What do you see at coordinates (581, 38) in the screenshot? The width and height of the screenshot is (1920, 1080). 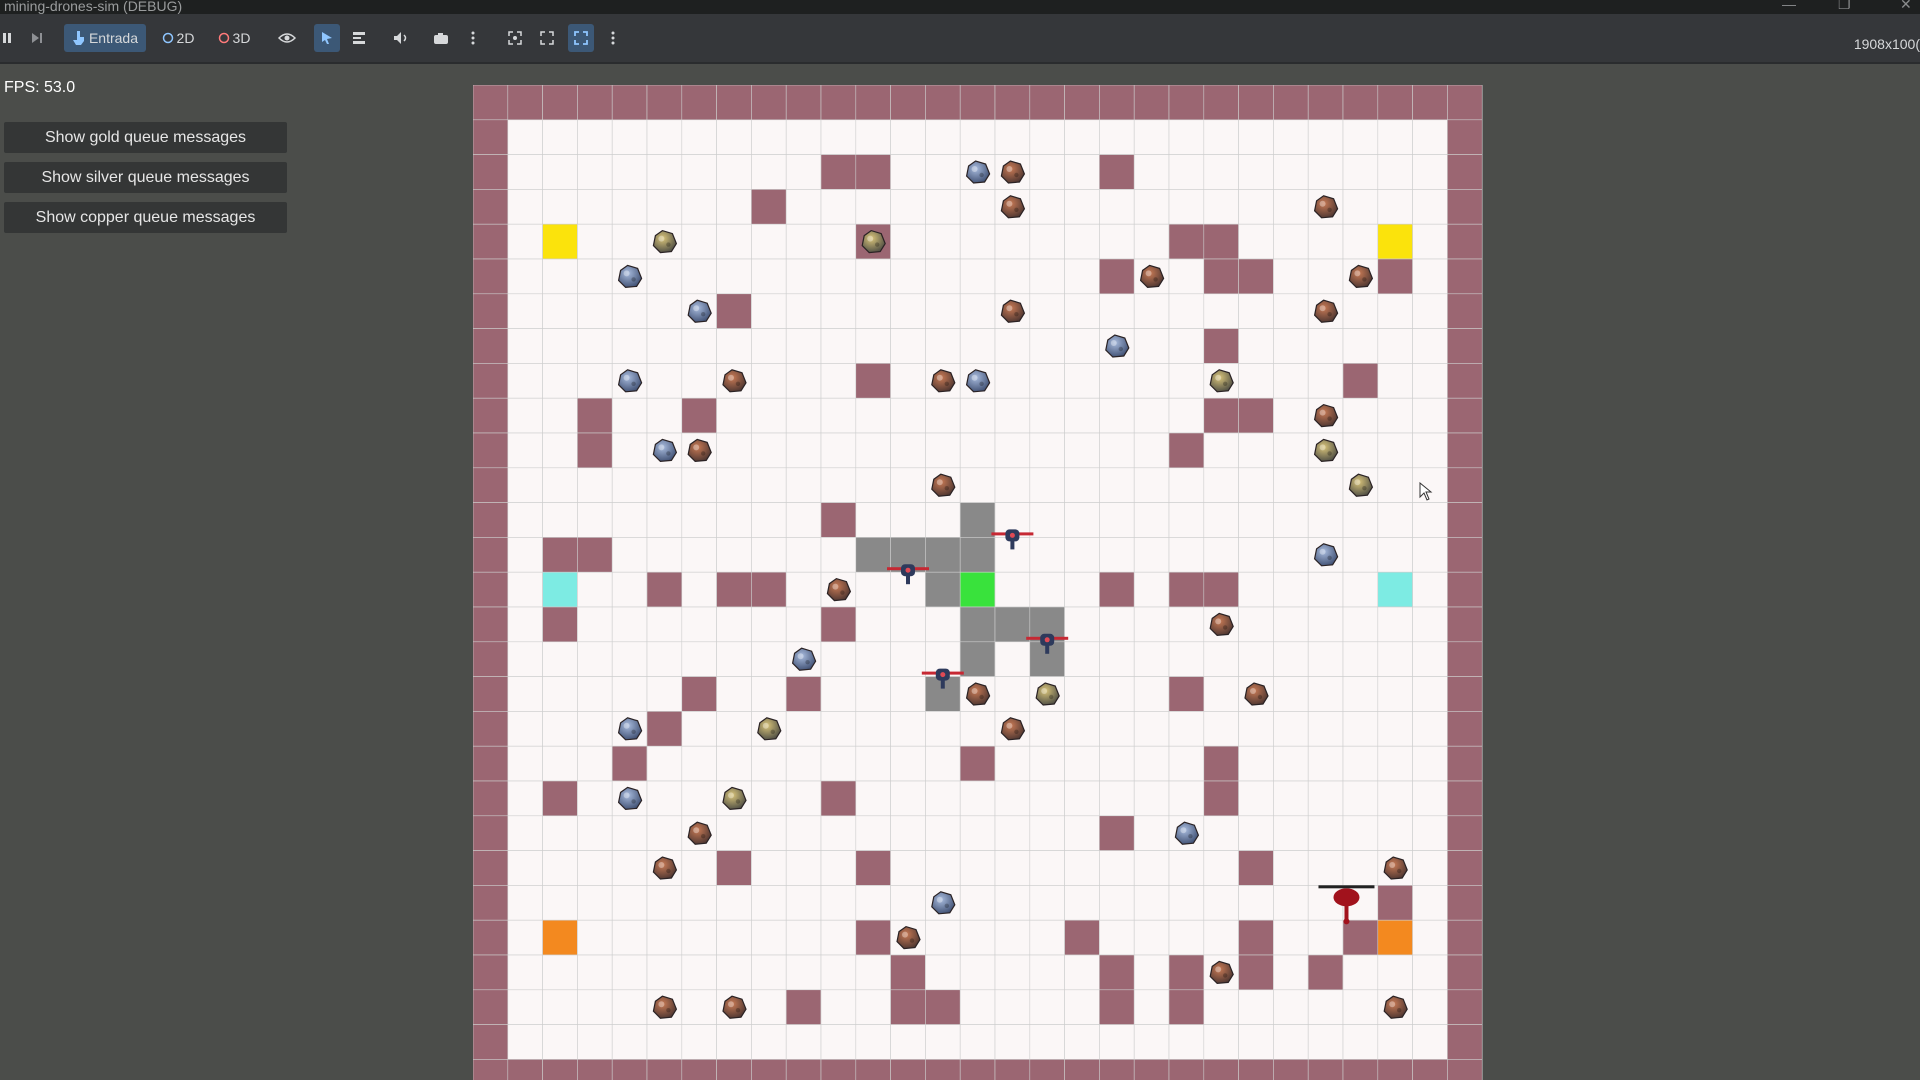 I see `fullscreen-button` at bounding box center [581, 38].